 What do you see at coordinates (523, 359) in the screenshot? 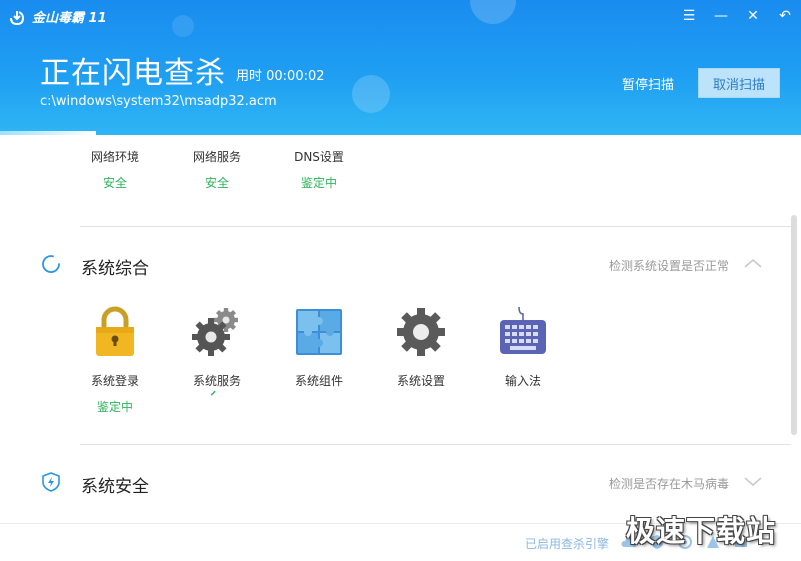
I see `system-item-input-method: 输入法` at bounding box center [523, 359].